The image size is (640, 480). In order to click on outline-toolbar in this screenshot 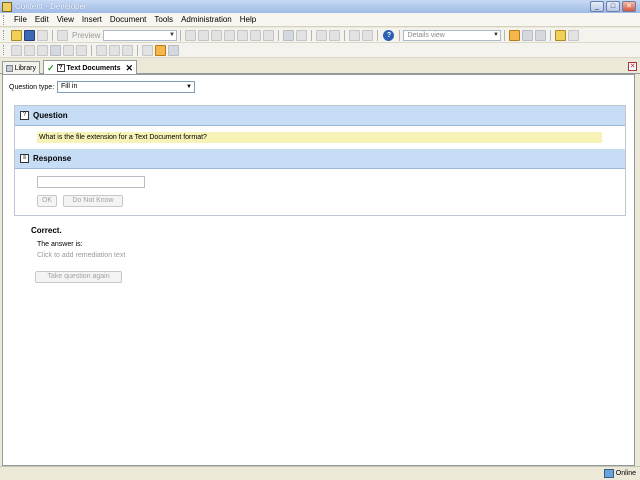, I will do `click(320, 50)`.